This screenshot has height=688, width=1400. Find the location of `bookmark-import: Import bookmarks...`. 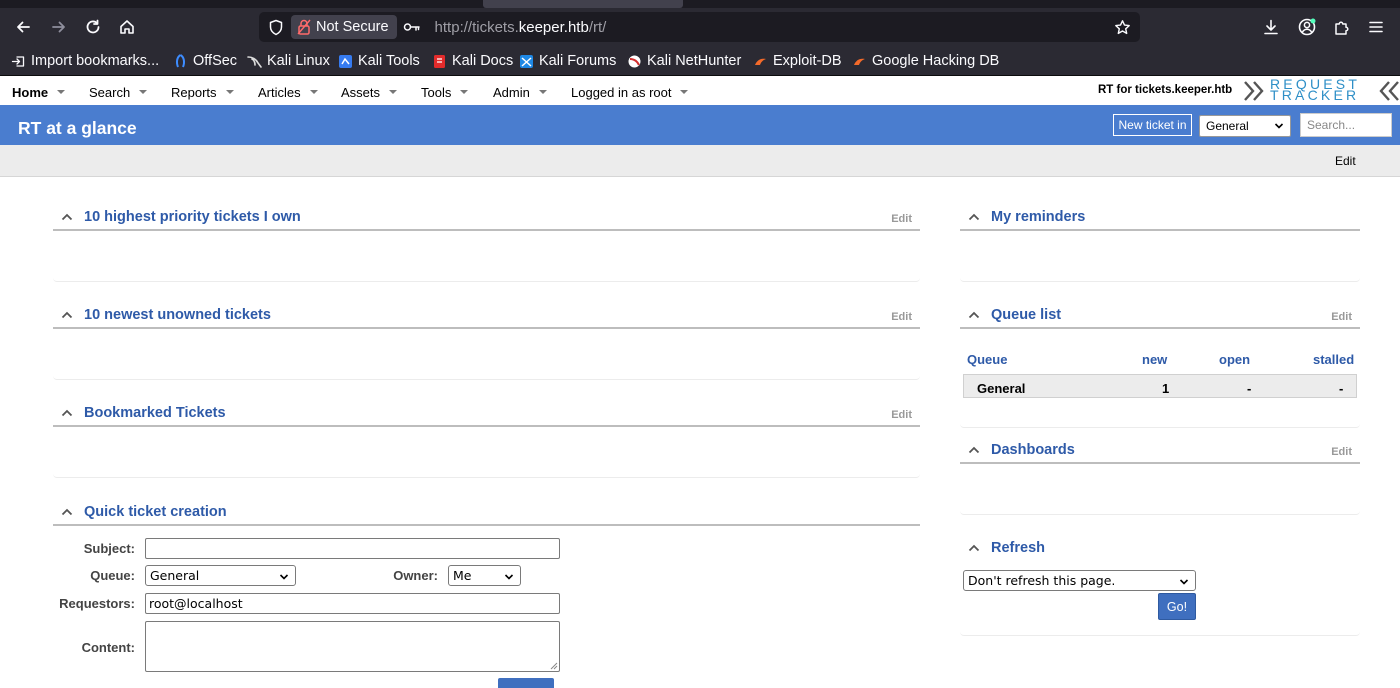

bookmark-import: Import bookmarks... is located at coordinates (85, 61).